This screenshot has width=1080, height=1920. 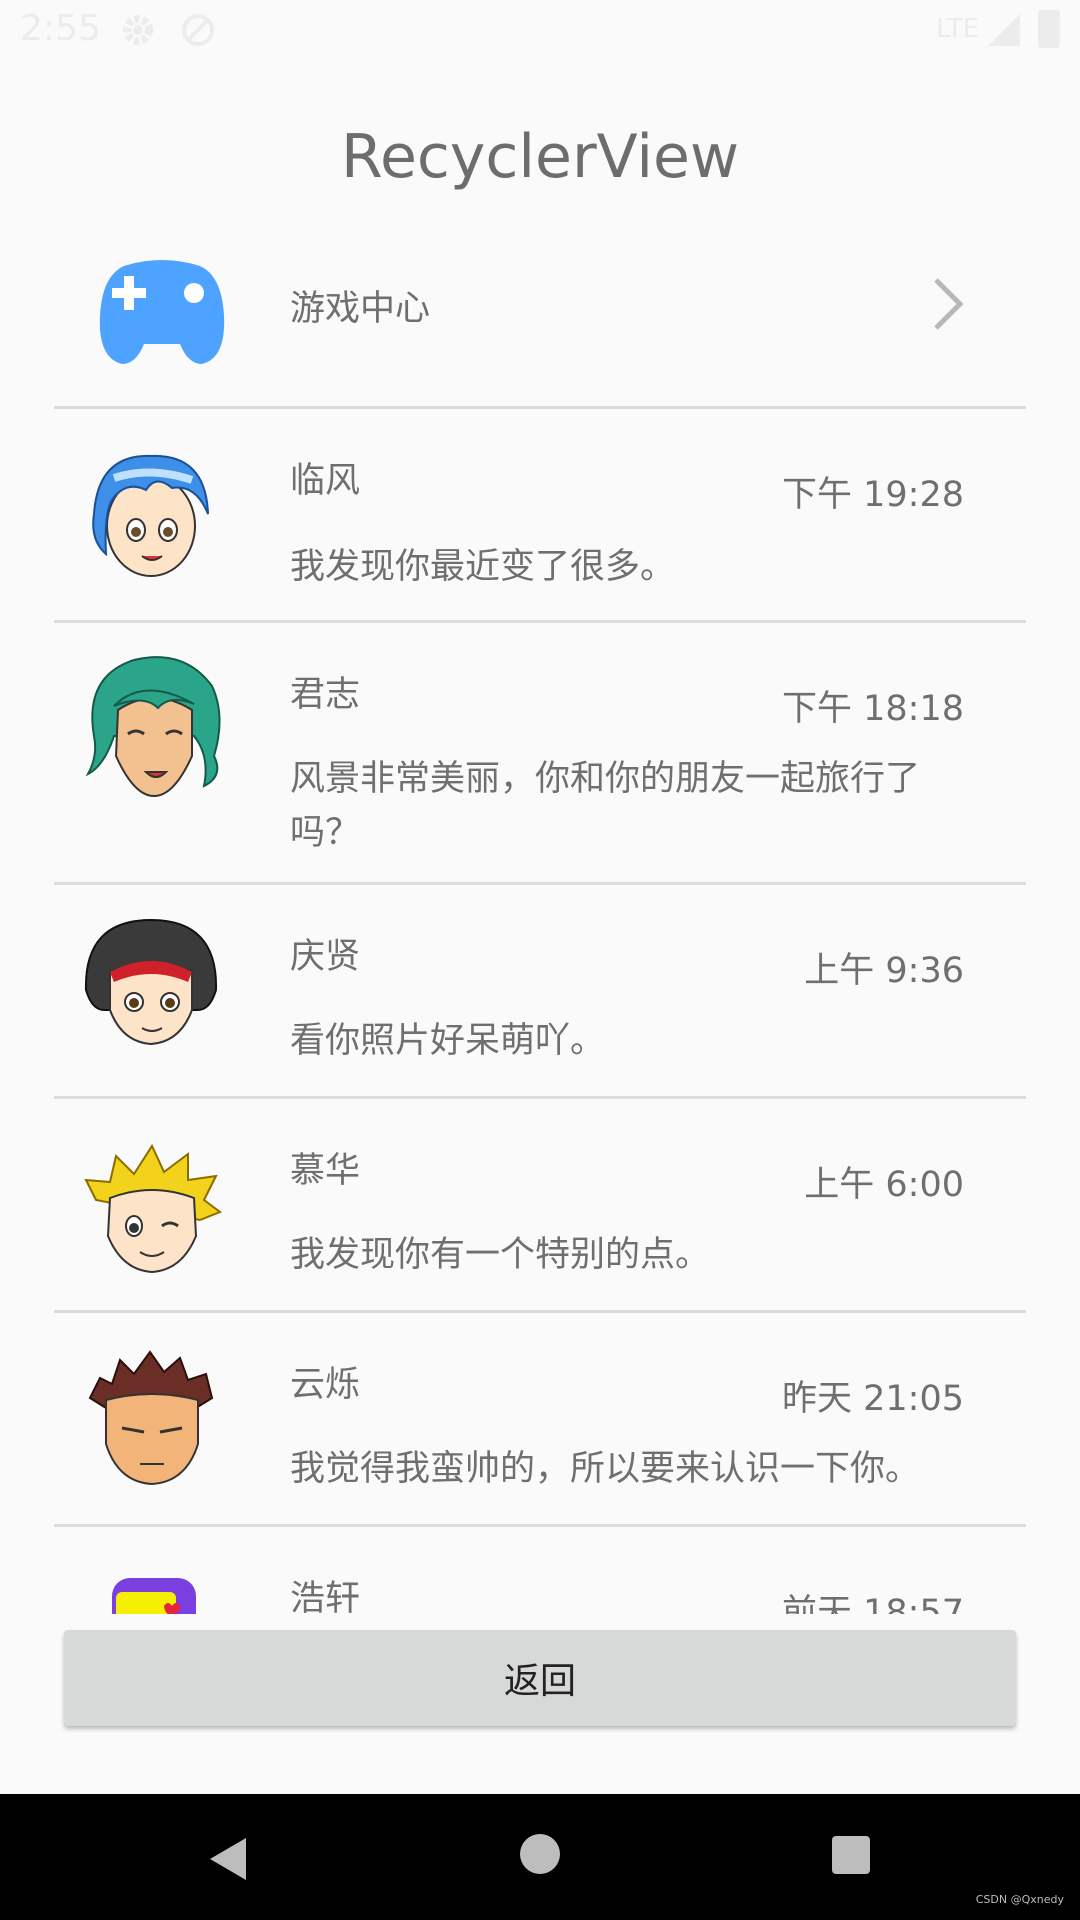 What do you see at coordinates (162, 312) in the screenshot?
I see `gamepad-icon` at bounding box center [162, 312].